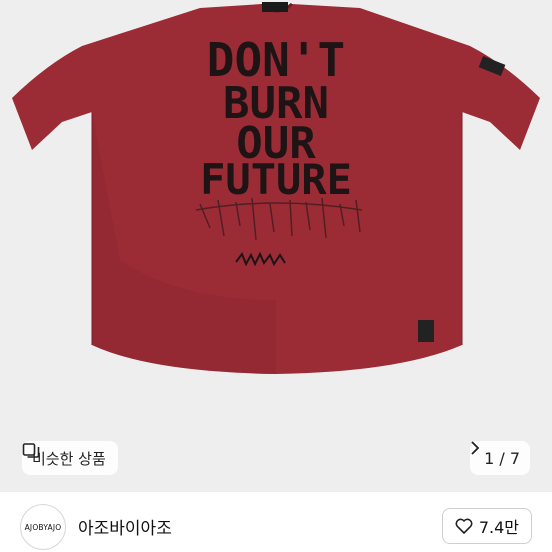  I want to click on neck-label, so click(275, 7).